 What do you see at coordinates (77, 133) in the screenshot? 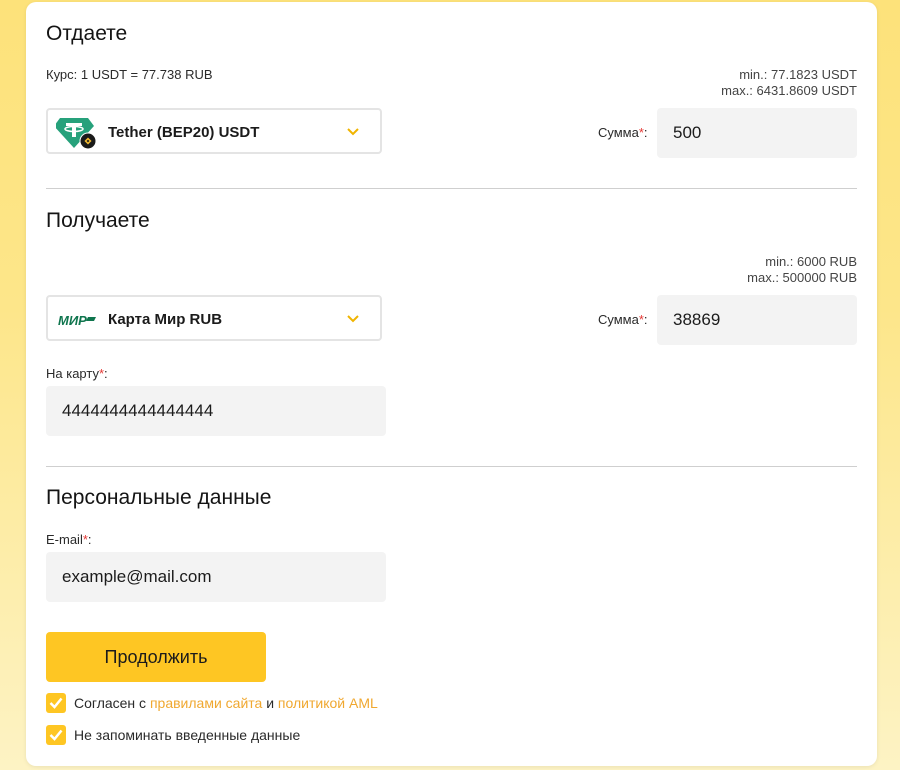
I see `tether-bep20-icon` at bounding box center [77, 133].